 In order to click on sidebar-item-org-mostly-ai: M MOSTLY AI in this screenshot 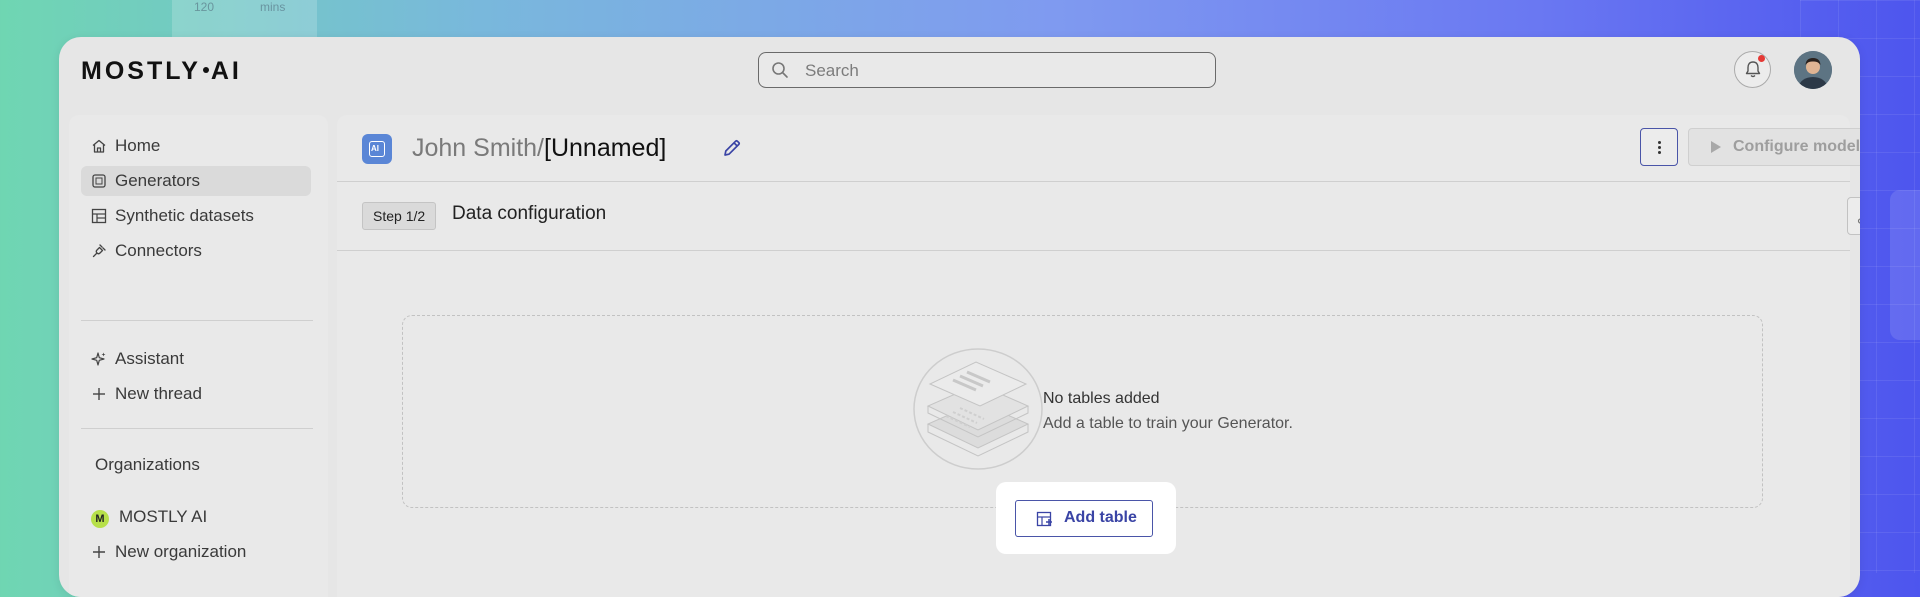, I will do `click(196, 517)`.